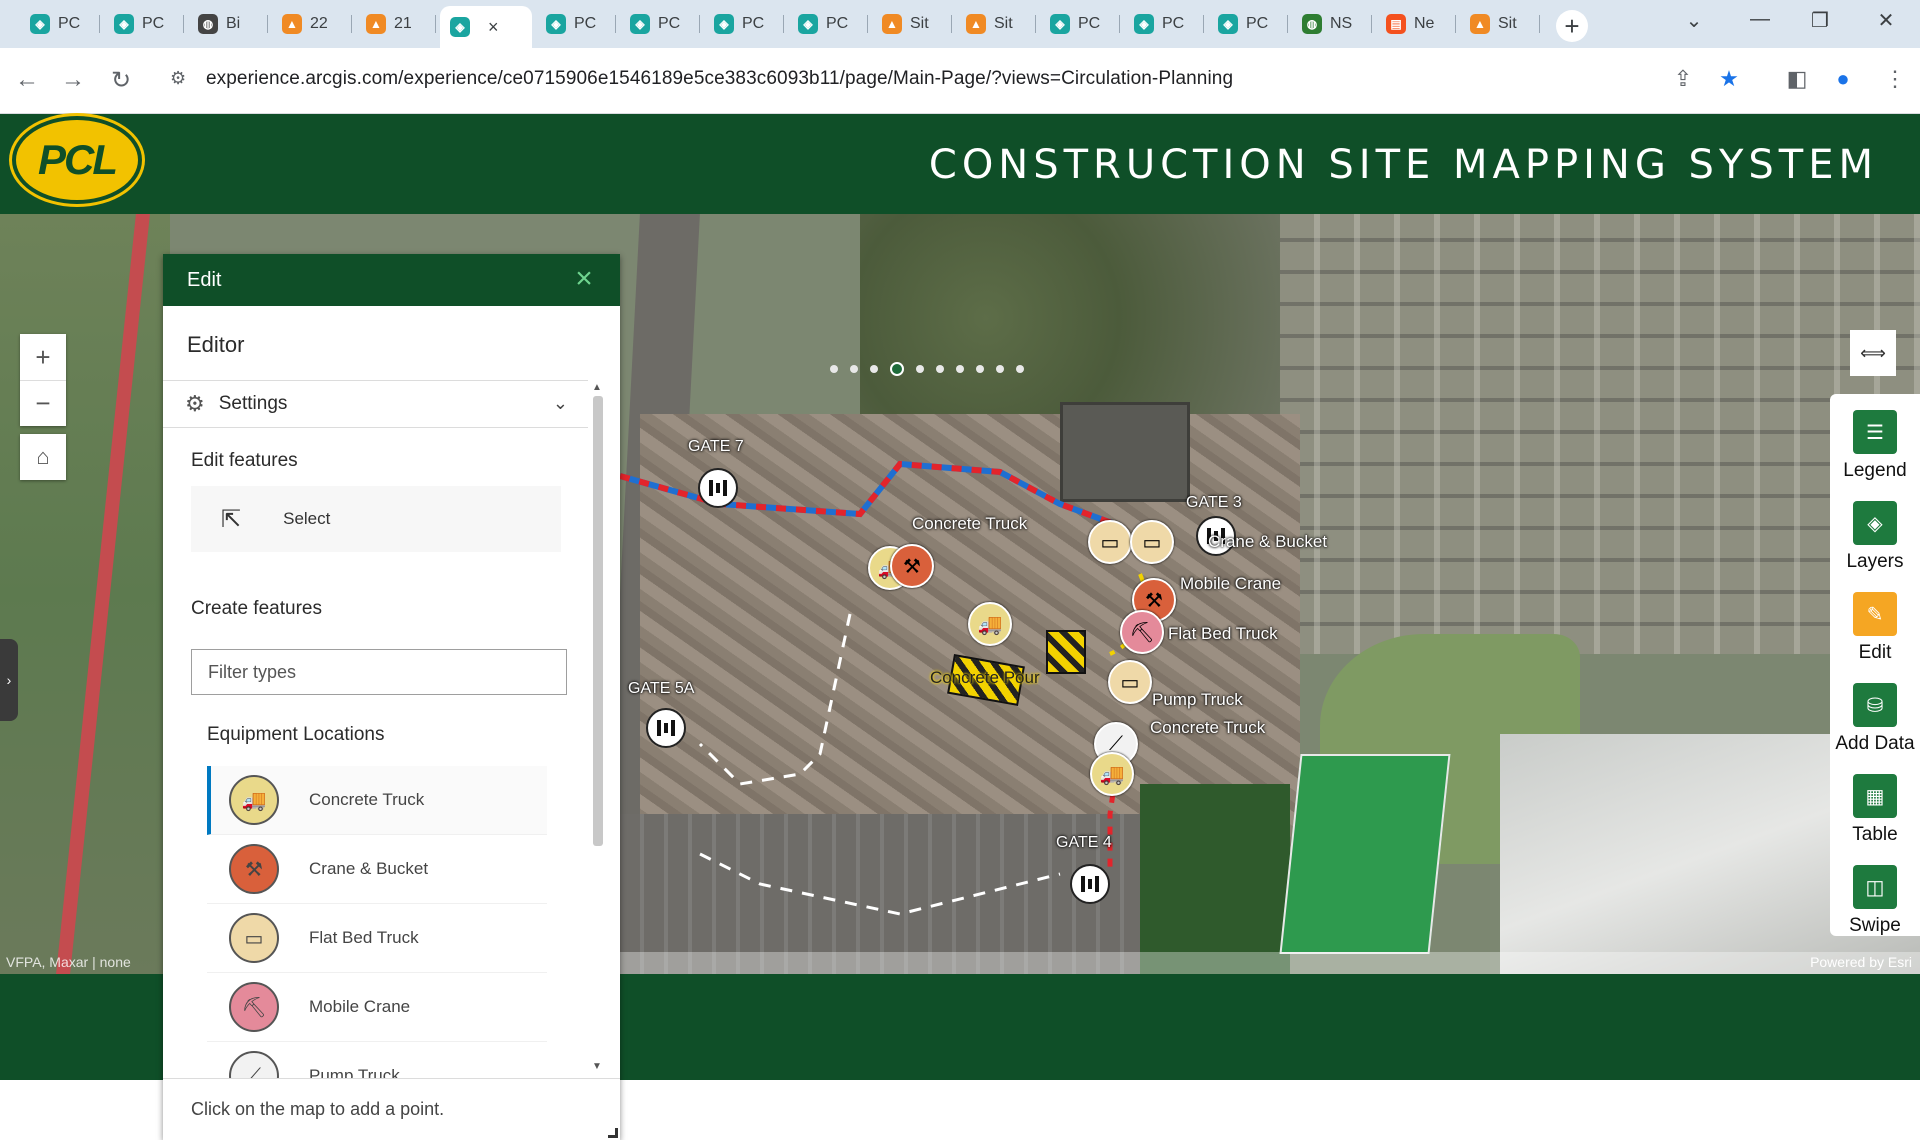 The width and height of the screenshot is (1920, 1140). What do you see at coordinates (244, 460) in the screenshot?
I see `edit-features-title: Edit features` at bounding box center [244, 460].